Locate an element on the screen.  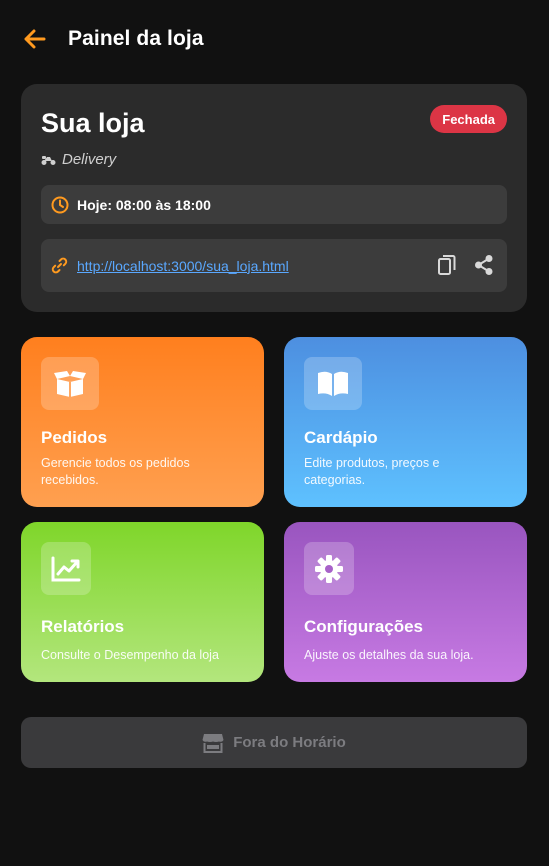
hours-text: Hoje: 08:00 às 18:00 is located at coordinates (144, 204).